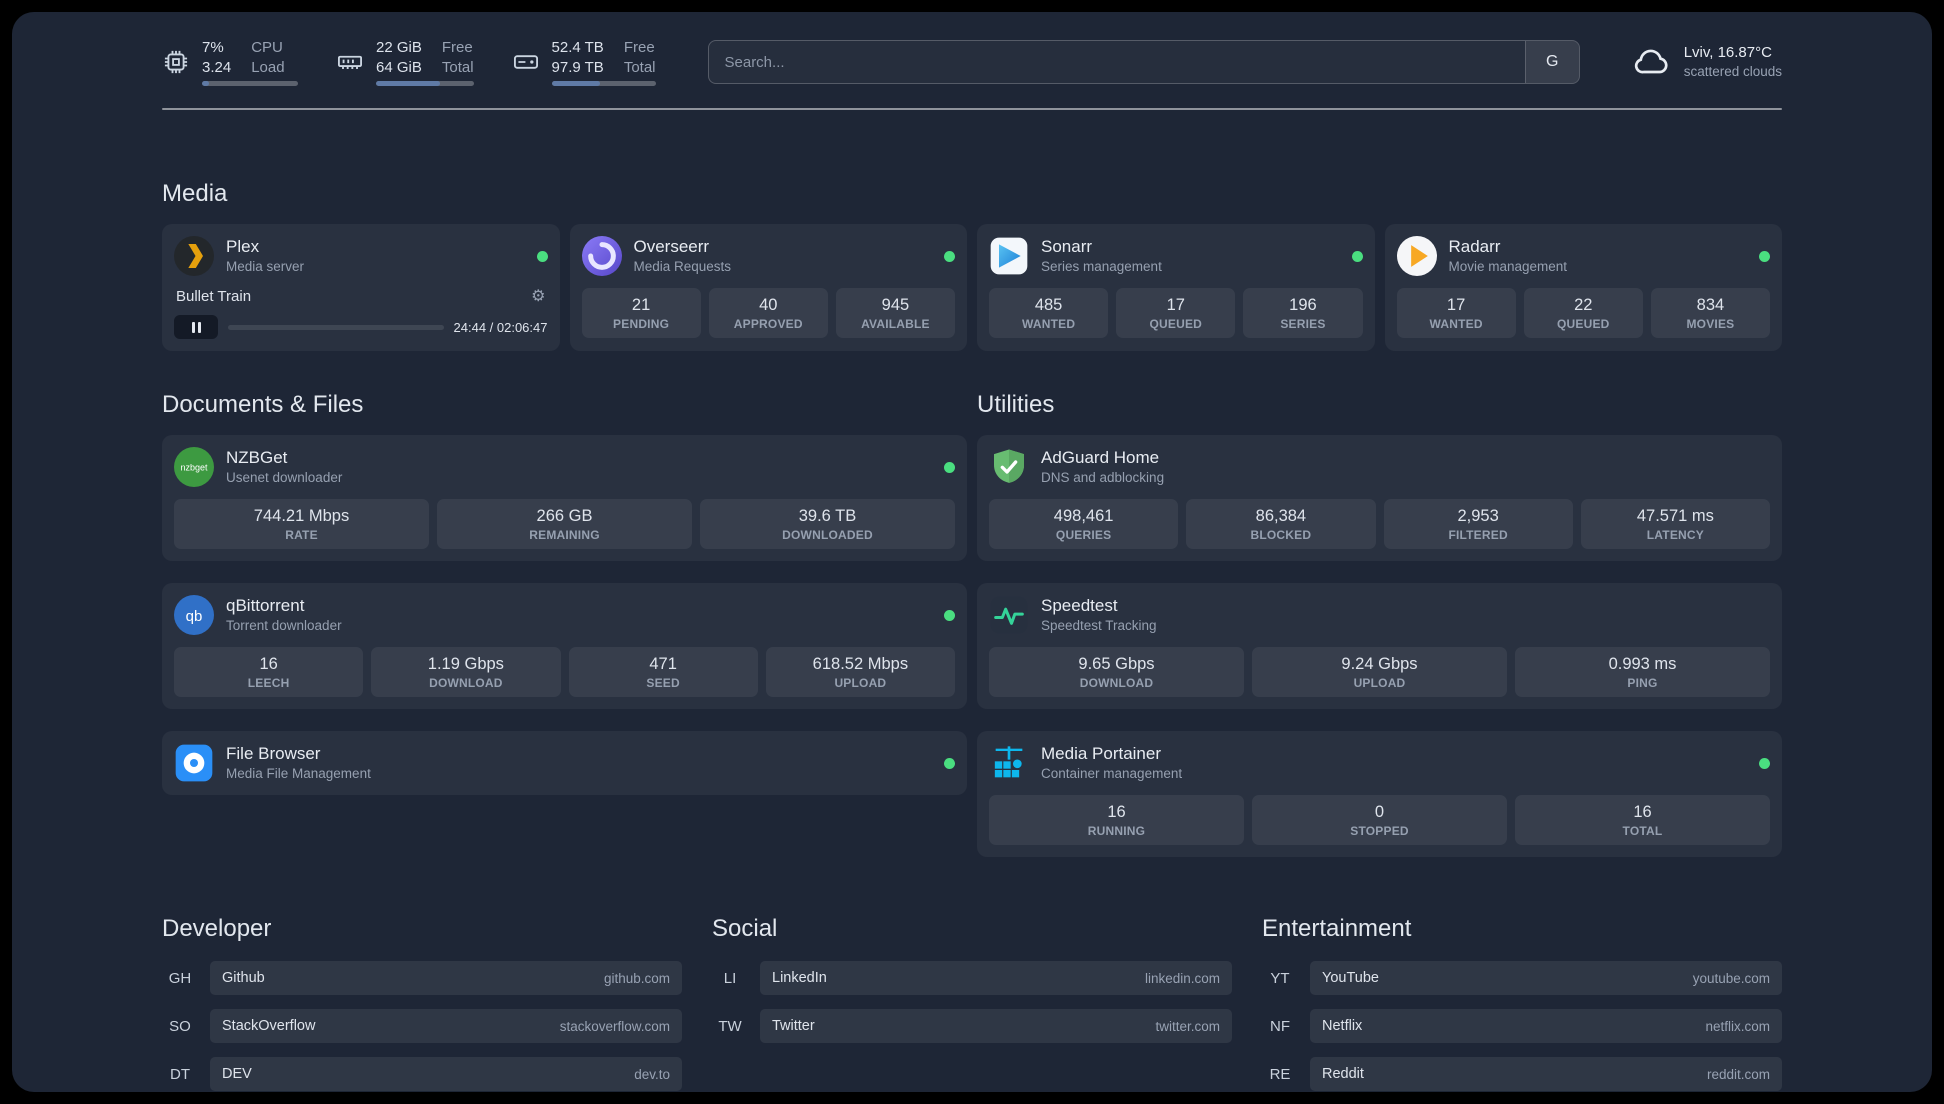 The height and width of the screenshot is (1104, 1944). What do you see at coordinates (576, 83) in the screenshot?
I see `disk-bar-fill` at bounding box center [576, 83].